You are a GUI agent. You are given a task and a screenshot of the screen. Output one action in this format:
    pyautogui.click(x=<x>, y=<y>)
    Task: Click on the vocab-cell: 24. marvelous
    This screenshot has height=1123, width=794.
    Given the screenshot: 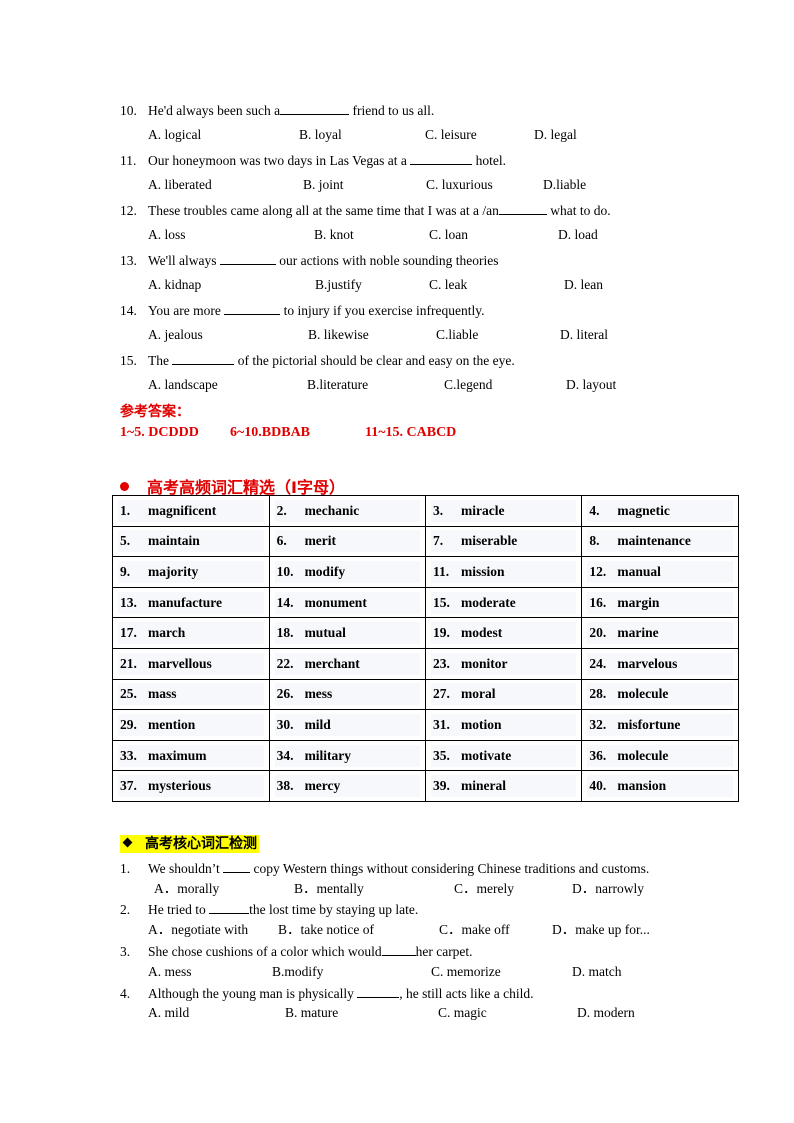 What is the action you would take?
    pyautogui.click(x=660, y=663)
    